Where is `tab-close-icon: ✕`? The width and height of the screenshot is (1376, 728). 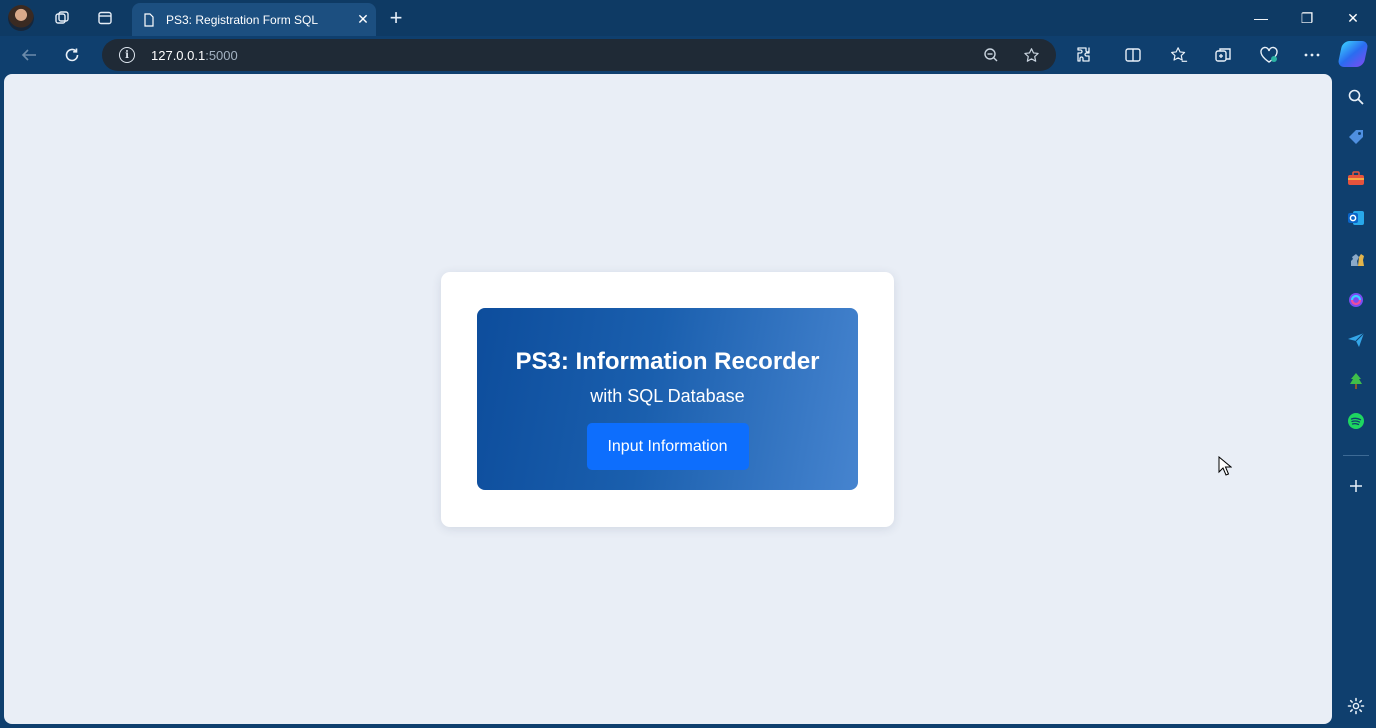 tab-close-icon: ✕ is located at coordinates (363, 19).